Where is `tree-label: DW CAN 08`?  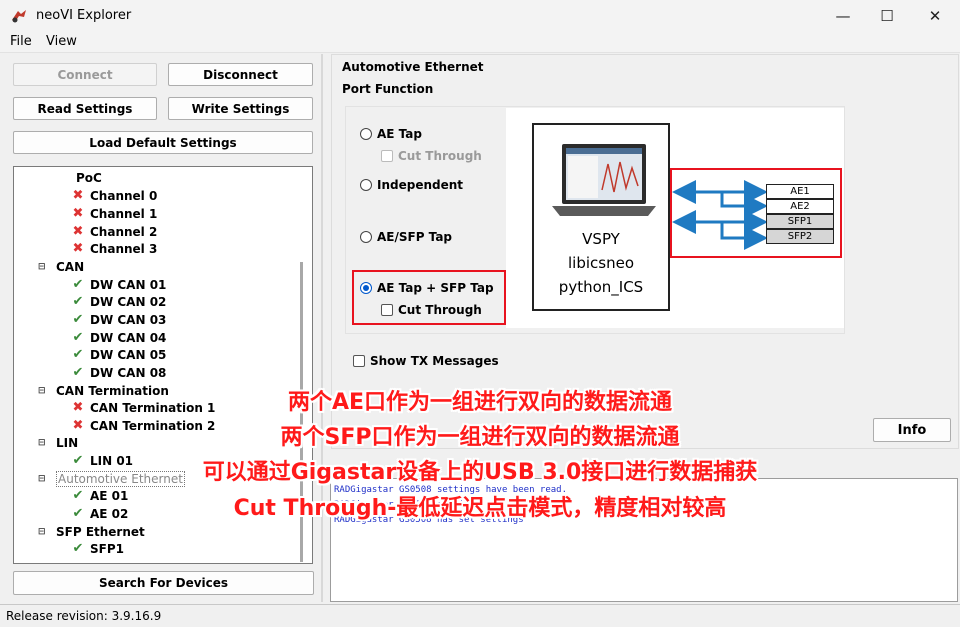
tree-label: DW CAN 08 is located at coordinates (128, 372).